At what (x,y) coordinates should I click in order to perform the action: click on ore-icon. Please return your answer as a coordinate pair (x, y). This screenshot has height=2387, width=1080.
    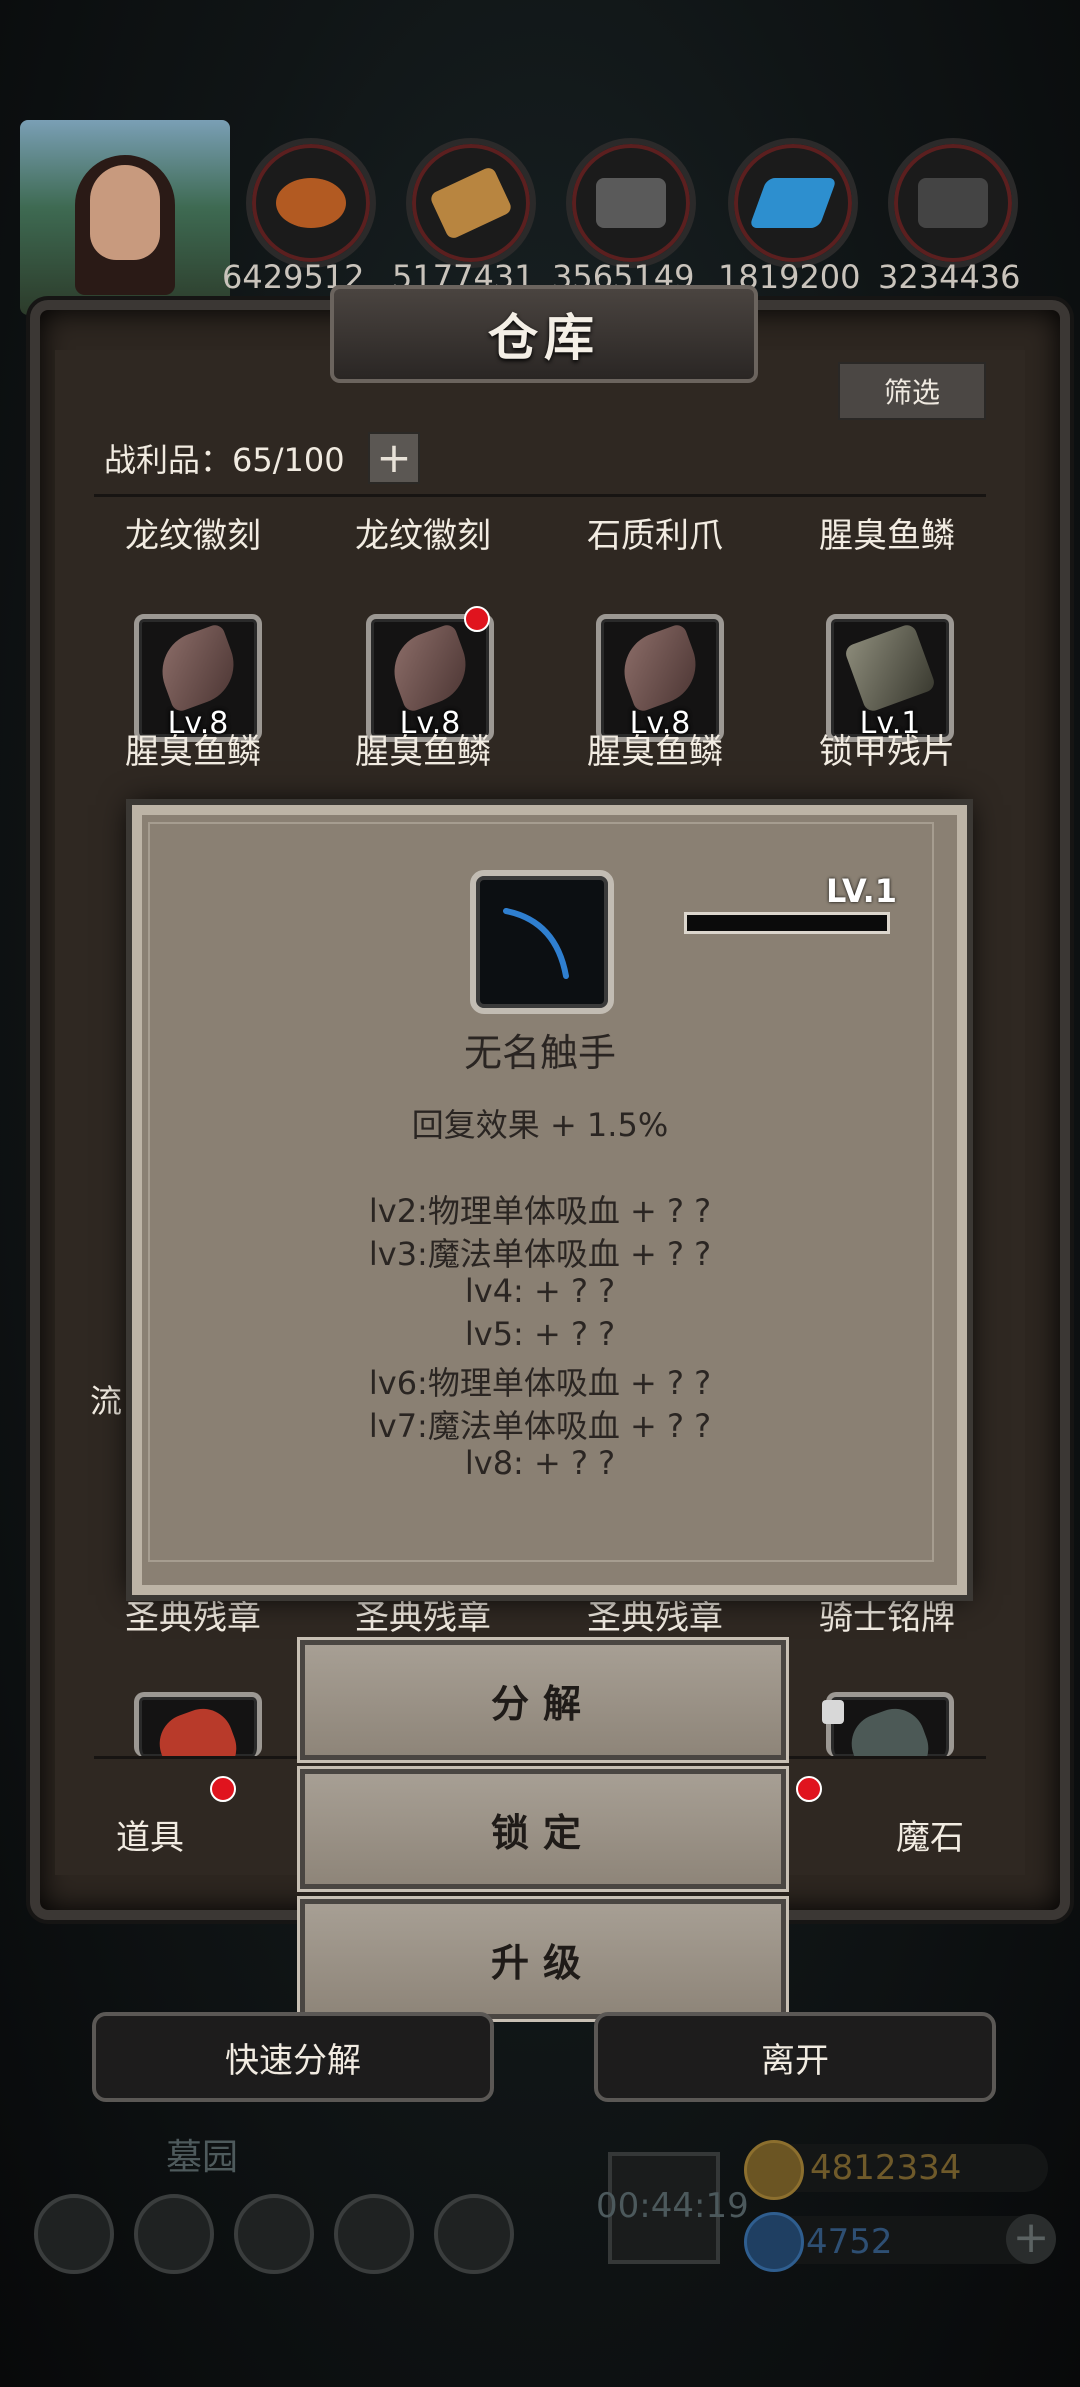
    Looking at the image, I should click on (311, 203).